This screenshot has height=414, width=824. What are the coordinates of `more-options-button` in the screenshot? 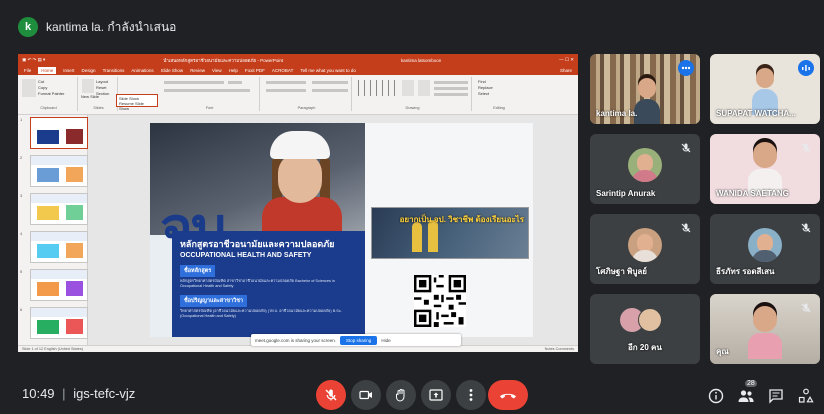 It's located at (471, 395).